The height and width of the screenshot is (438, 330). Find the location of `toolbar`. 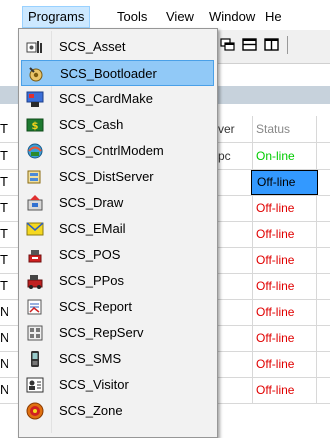

toolbar is located at coordinates (267, 47).